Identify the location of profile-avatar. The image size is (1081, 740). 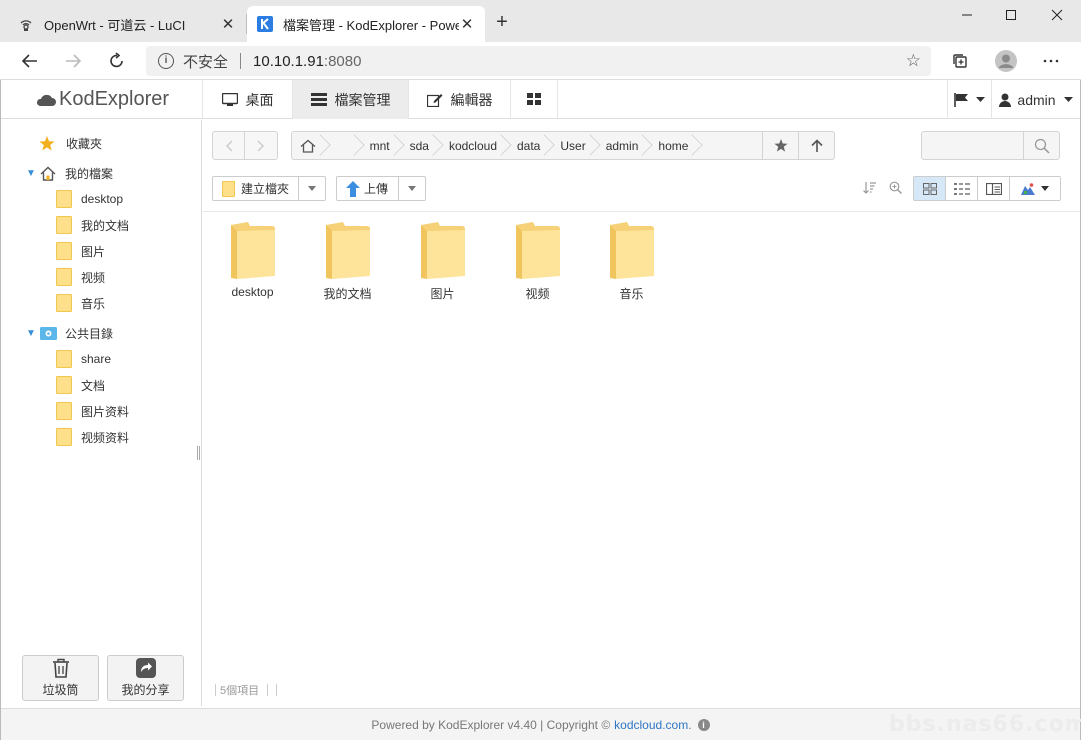
(1006, 61).